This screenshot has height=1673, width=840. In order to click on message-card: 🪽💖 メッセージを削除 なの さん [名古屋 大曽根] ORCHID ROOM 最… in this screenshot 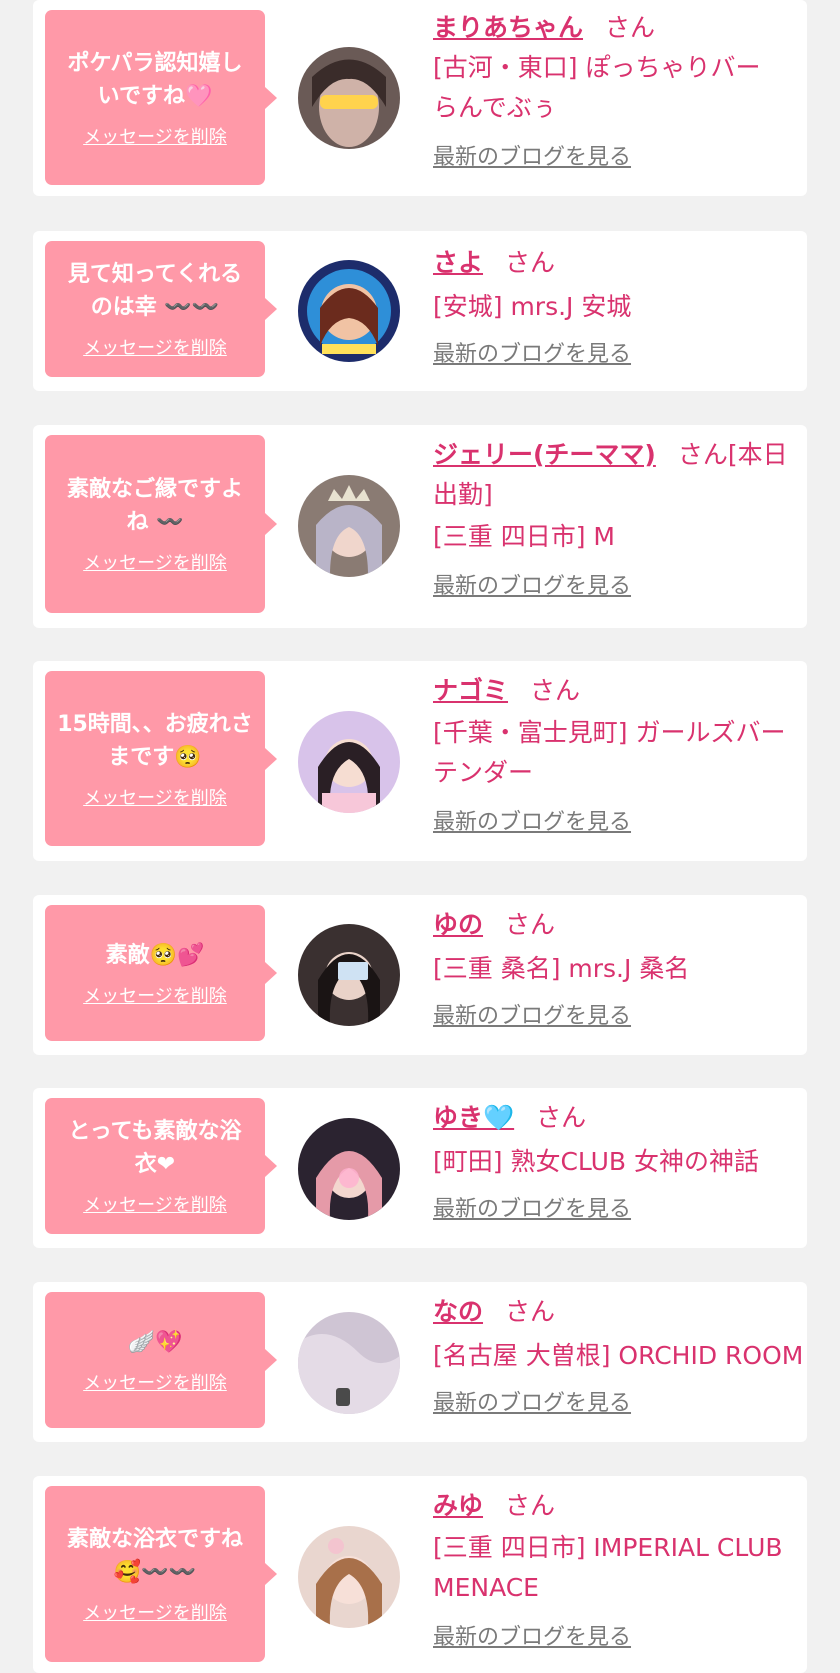, I will do `click(420, 1362)`.